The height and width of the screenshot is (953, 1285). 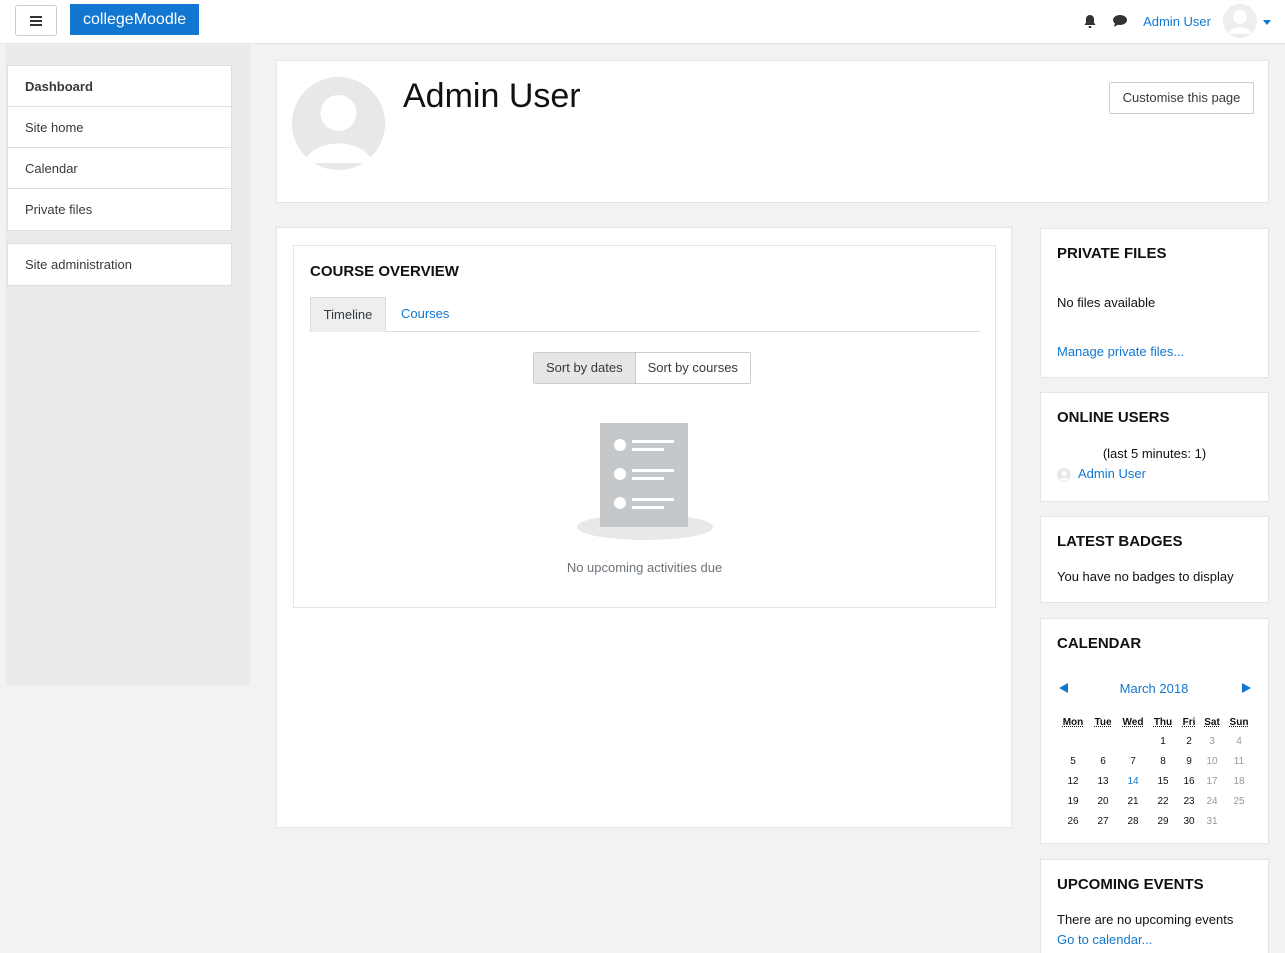 What do you see at coordinates (135, 19) in the screenshot?
I see `site-brand-link: collegeMoodle` at bounding box center [135, 19].